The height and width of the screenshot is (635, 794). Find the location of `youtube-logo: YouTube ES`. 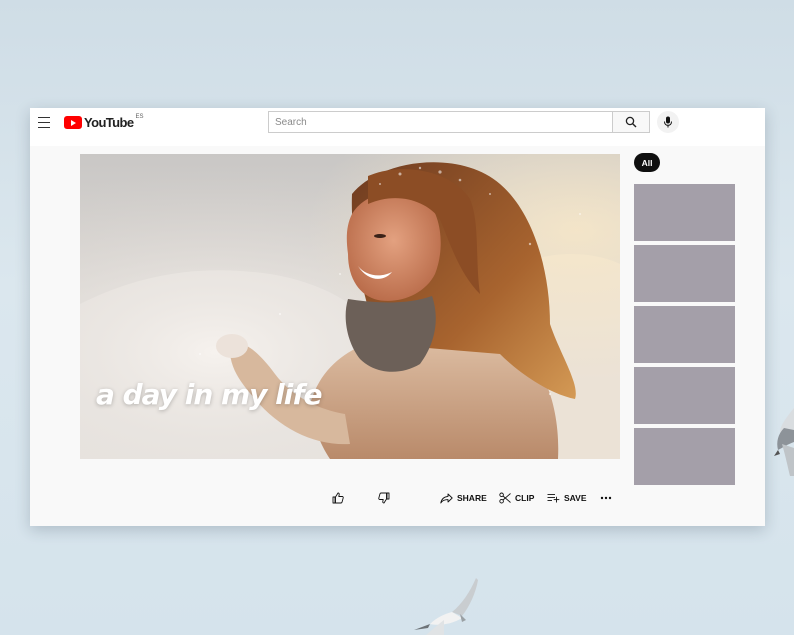

youtube-logo: YouTube ES is located at coordinates (104, 121).